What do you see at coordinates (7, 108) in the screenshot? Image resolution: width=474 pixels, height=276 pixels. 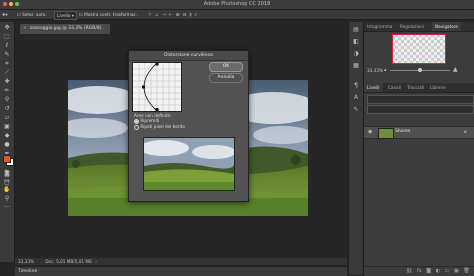 I see `history-brush-tool-icon: ↺` at bounding box center [7, 108].